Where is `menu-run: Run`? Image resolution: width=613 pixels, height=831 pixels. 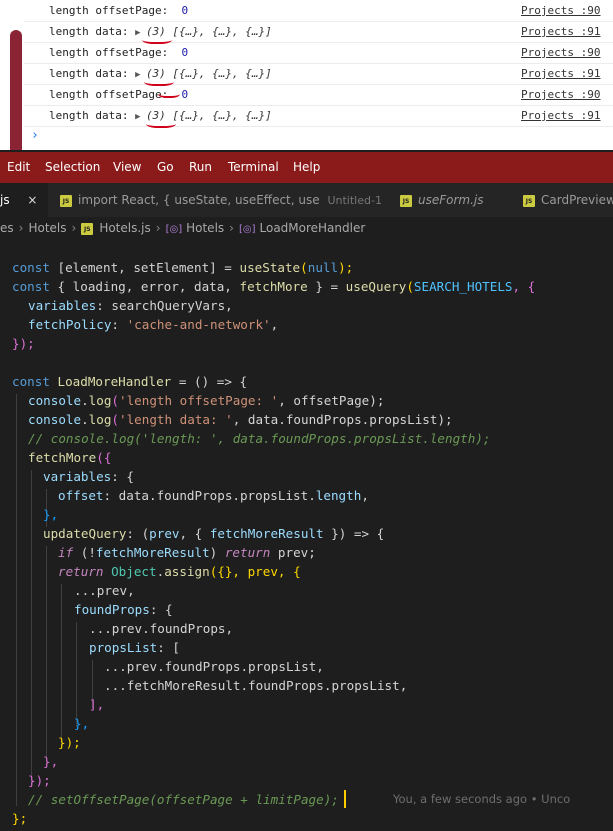 menu-run: Run is located at coordinates (200, 167).